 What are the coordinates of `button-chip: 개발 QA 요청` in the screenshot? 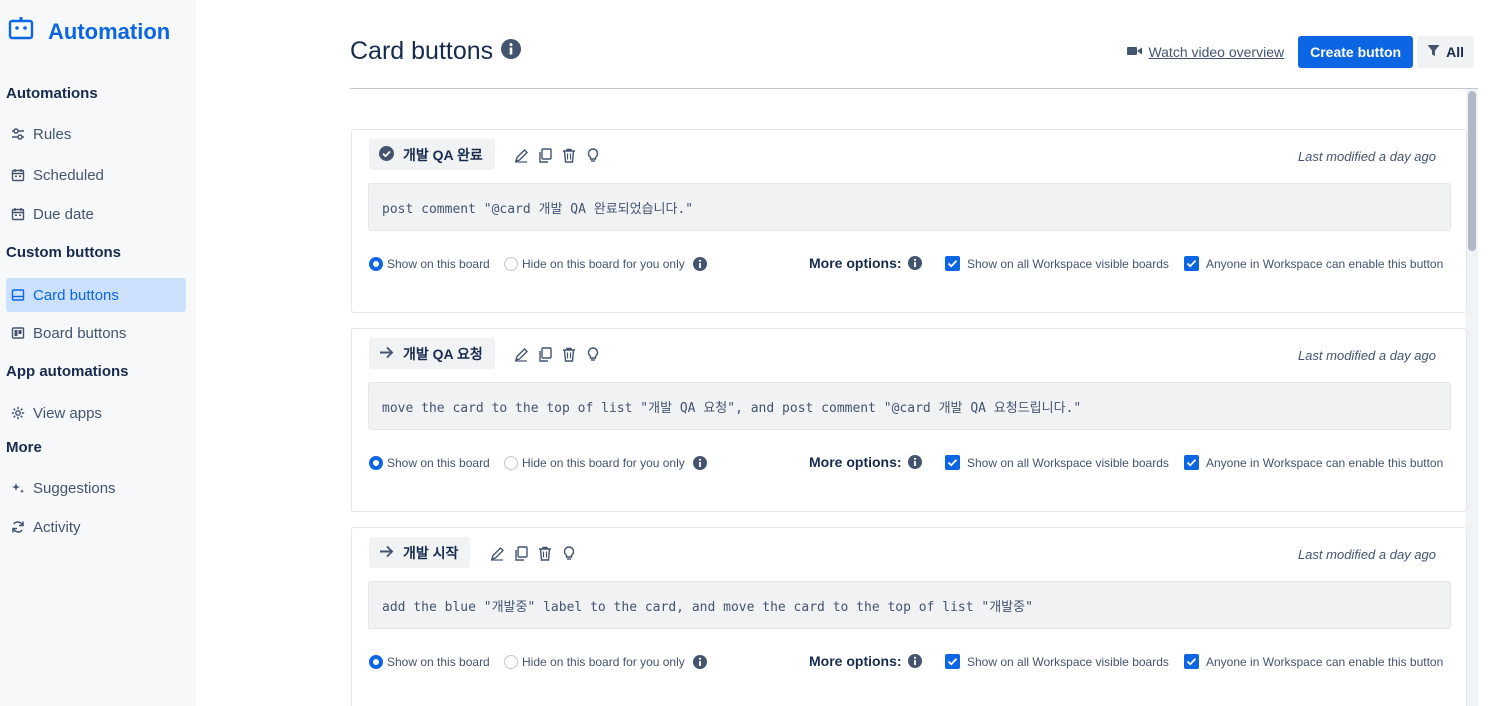 It's located at (432, 353).